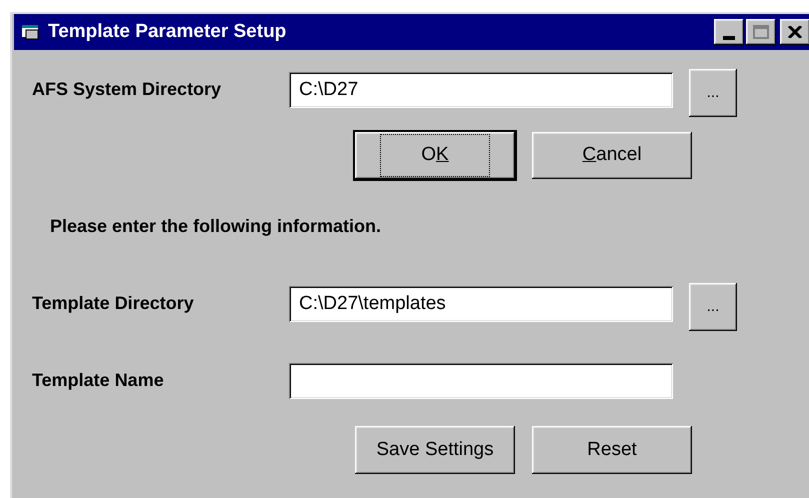 This screenshot has height=498, width=809. Describe the element at coordinates (113, 303) in the screenshot. I see `field-label: Template Directory` at that location.